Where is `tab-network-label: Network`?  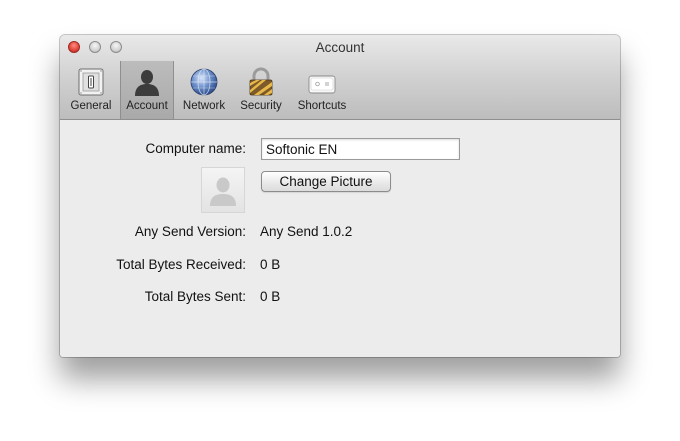
tab-network-label: Network is located at coordinates (204, 106).